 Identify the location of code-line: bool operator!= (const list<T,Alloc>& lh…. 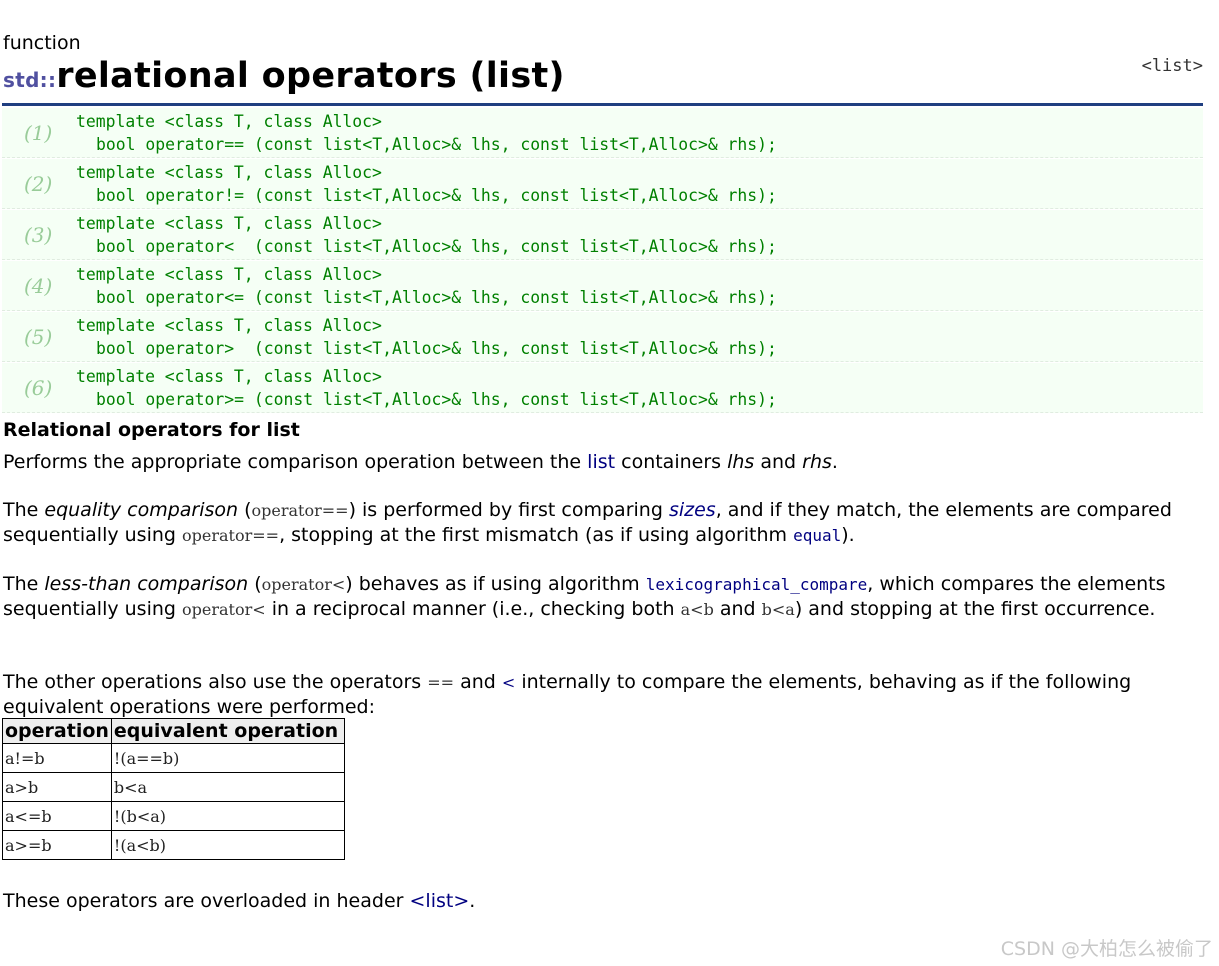
(436, 195).